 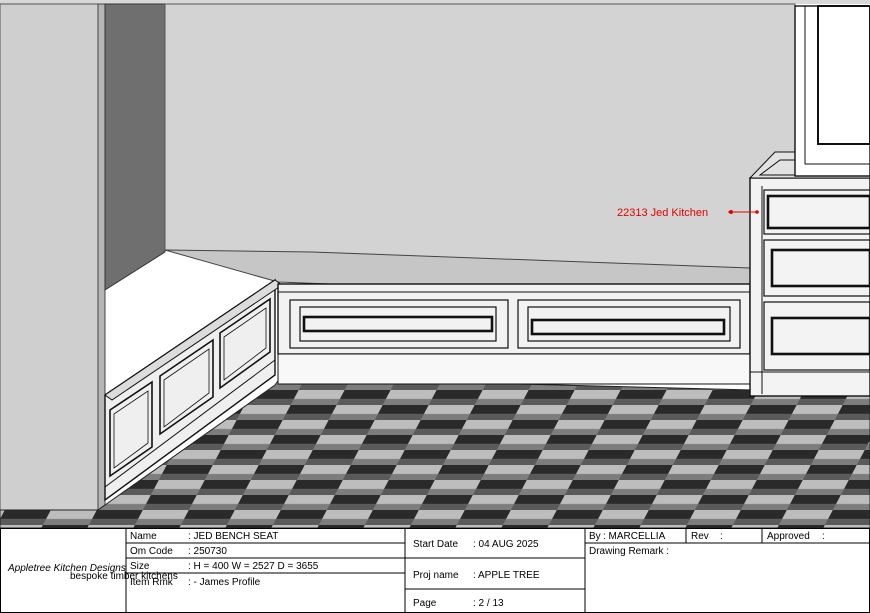 I want to click on itemrmk-label: Item Rmk, so click(x=152, y=582).